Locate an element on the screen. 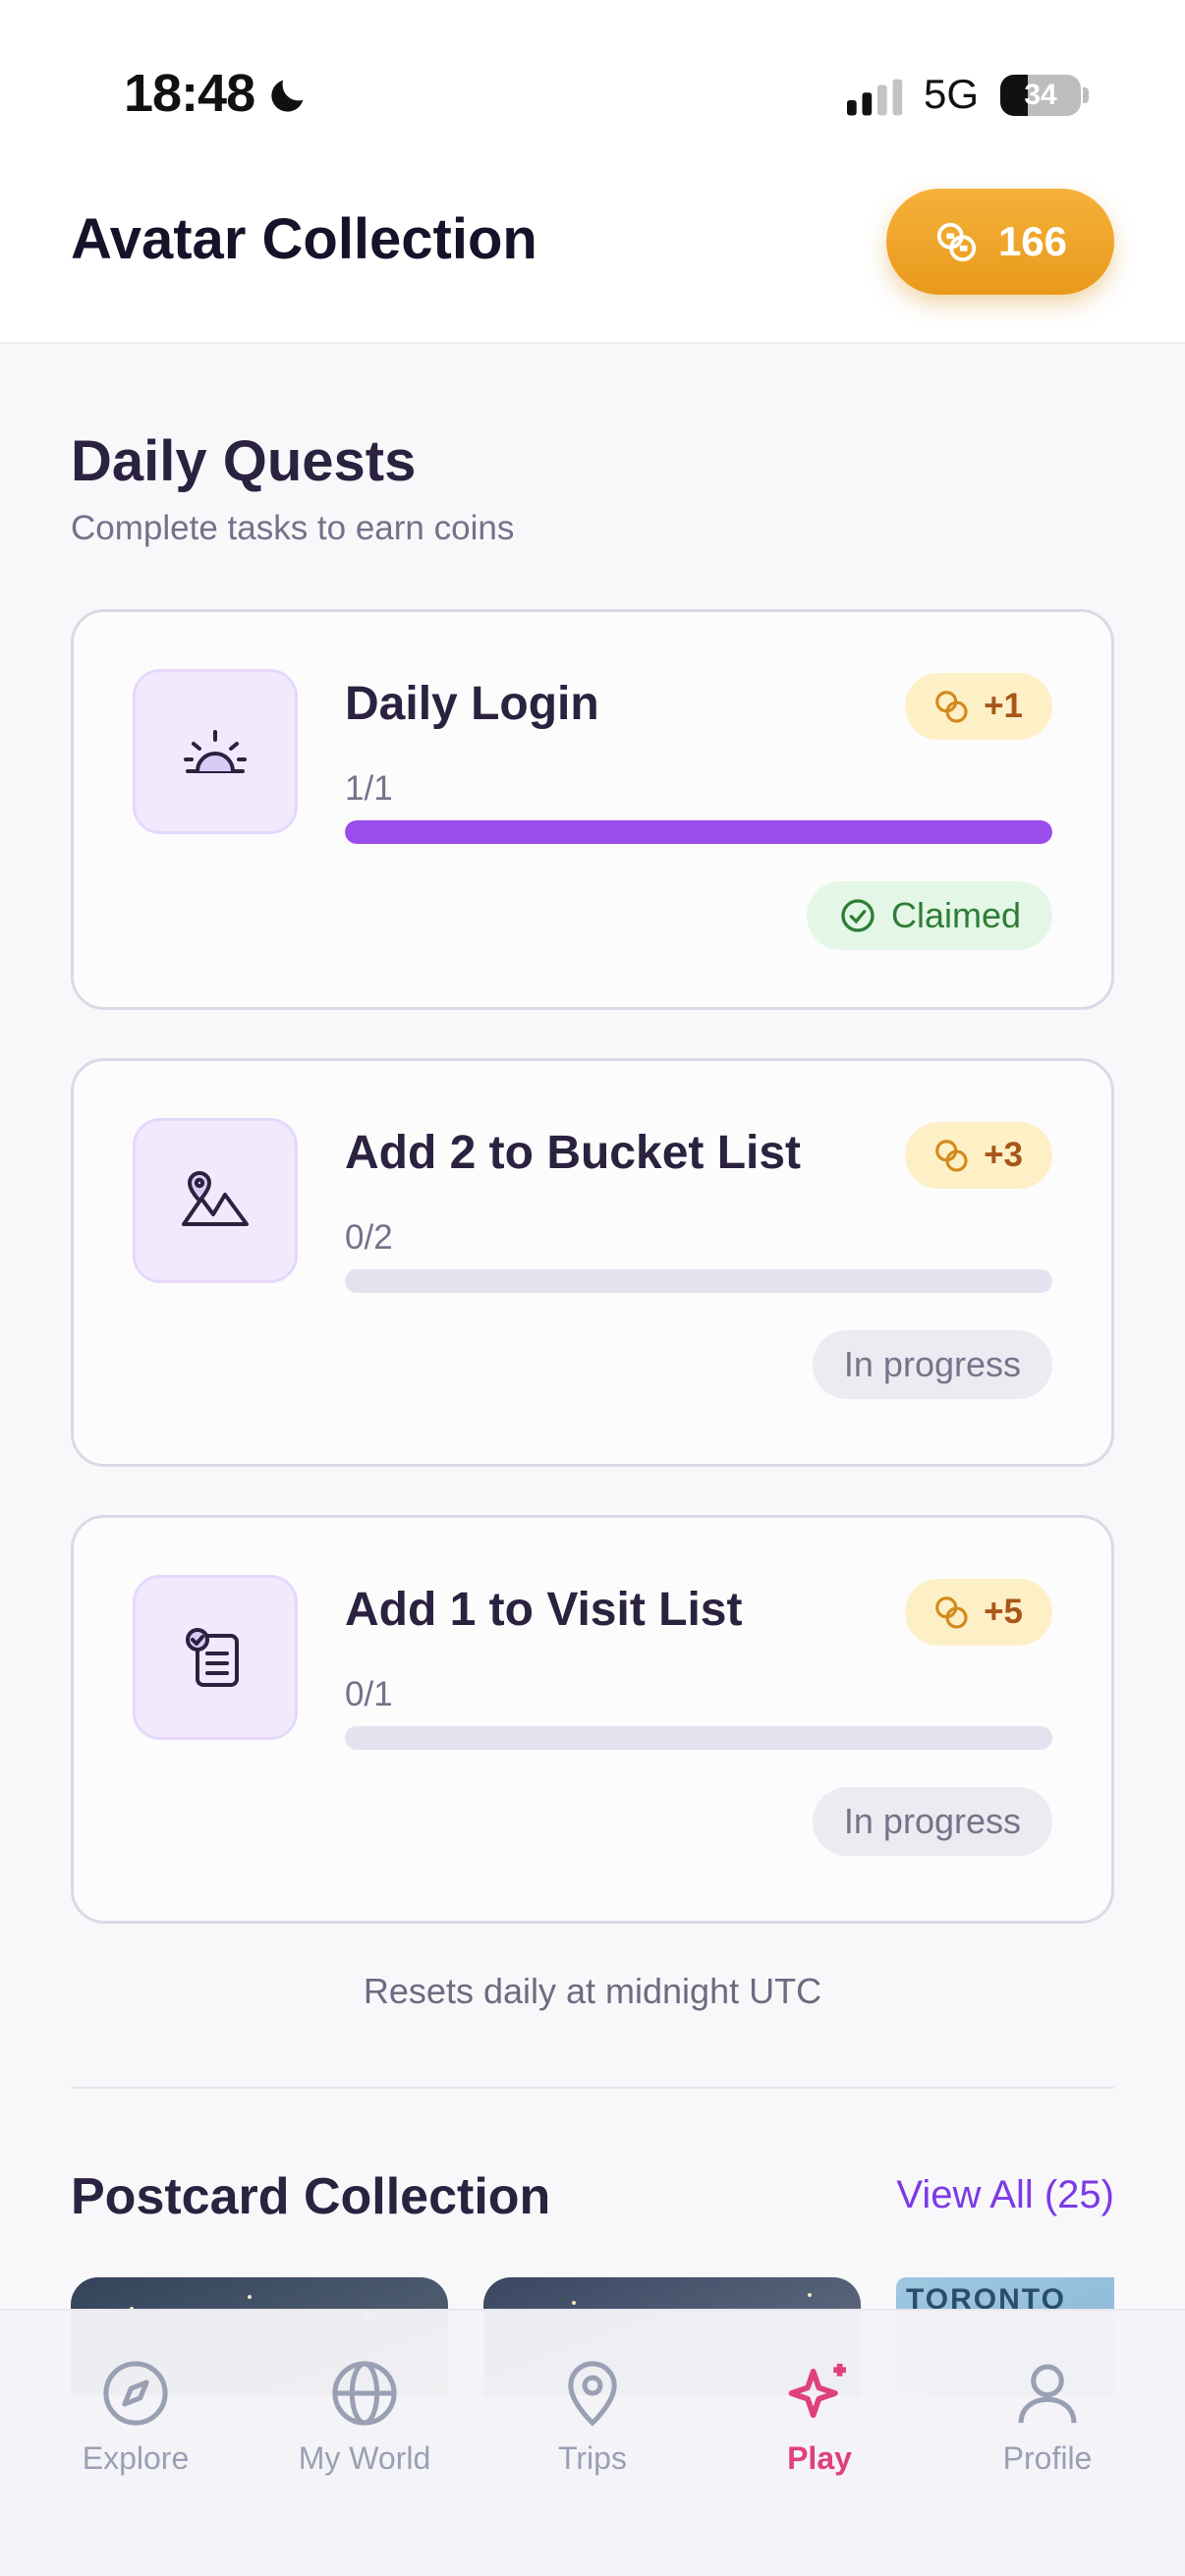  battery-tip is located at coordinates (1086, 95).